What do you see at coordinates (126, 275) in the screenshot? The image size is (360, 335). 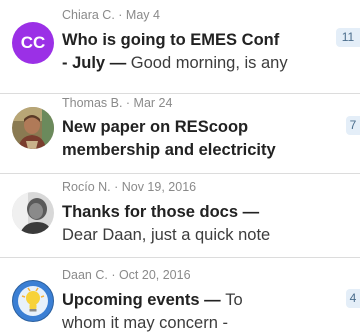 I see `thread-author-date: Daan C. · Oct 20, 2016` at bounding box center [126, 275].